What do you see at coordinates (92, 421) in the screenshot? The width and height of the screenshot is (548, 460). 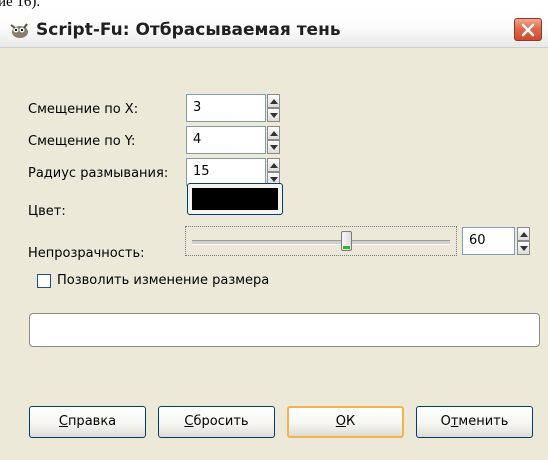 I see `help-label: правка` at bounding box center [92, 421].